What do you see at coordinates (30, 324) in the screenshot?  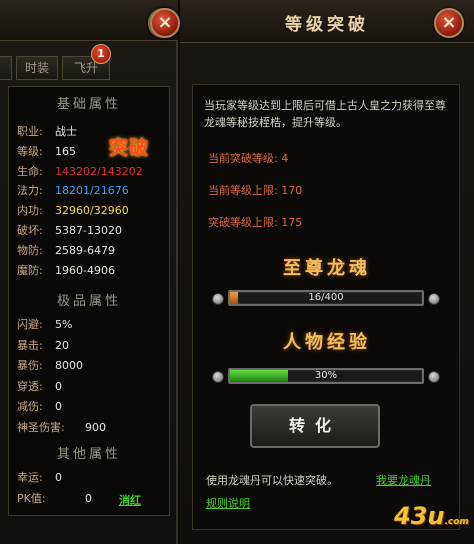 I see `stat-label: 闪避:` at bounding box center [30, 324].